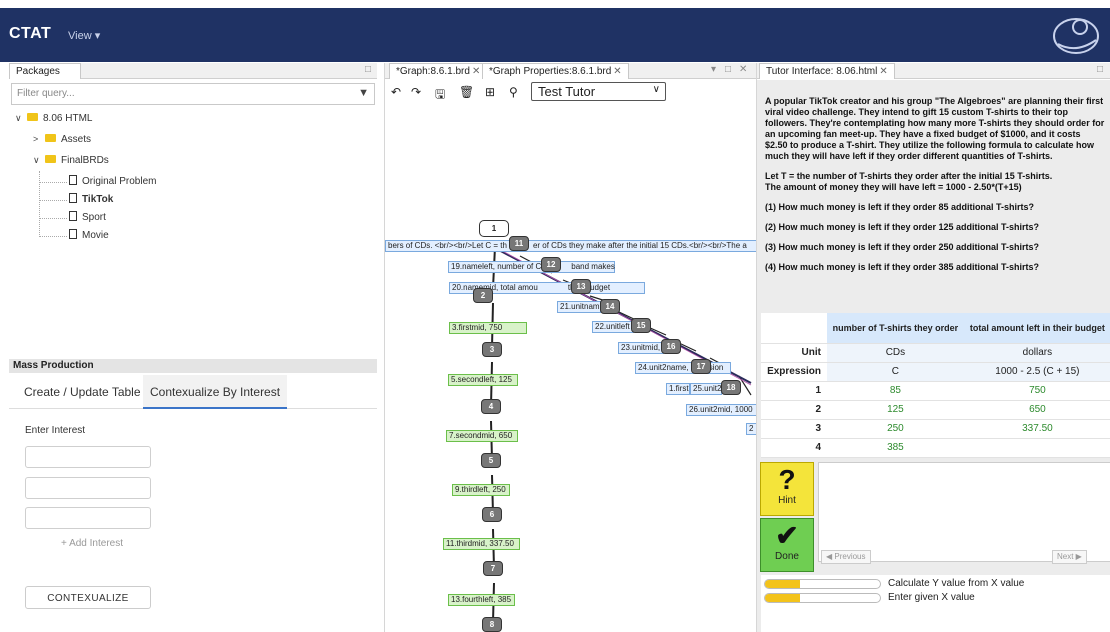  Describe the element at coordinates (1069, 557) in the screenshot. I see `next-hint-button: Next ▶` at that location.